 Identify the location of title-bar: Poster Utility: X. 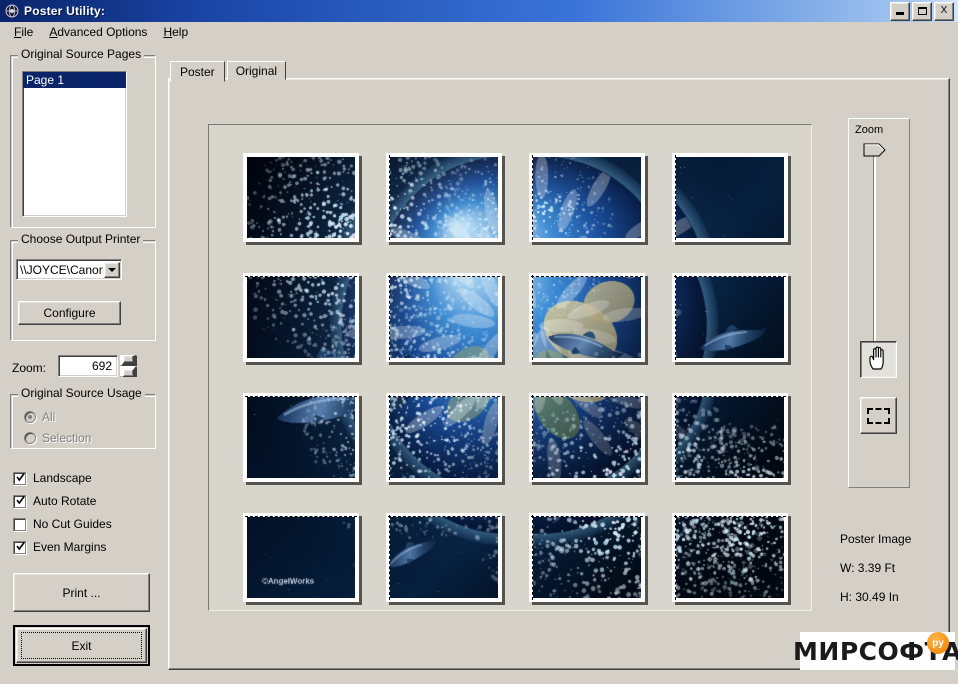
(479, 11).